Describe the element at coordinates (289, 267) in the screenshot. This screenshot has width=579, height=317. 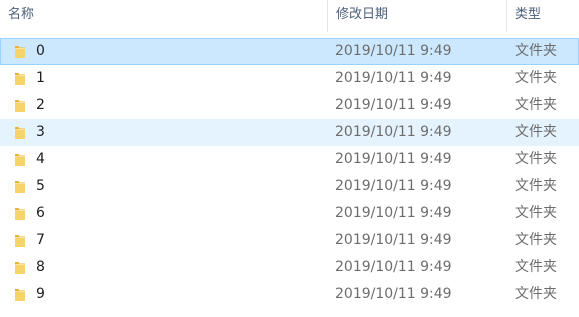
I see `file-row: 8 2019/10/11 9:49 文件夹` at that location.